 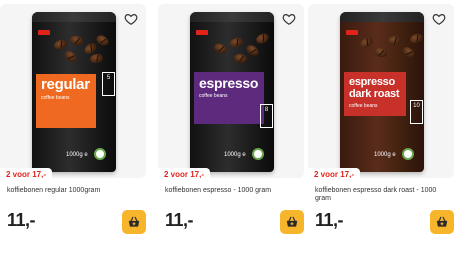 What do you see at coordinates (65, 84) in the screenshot?
I see `pack-title: regular` at bounding box center [65, 84].